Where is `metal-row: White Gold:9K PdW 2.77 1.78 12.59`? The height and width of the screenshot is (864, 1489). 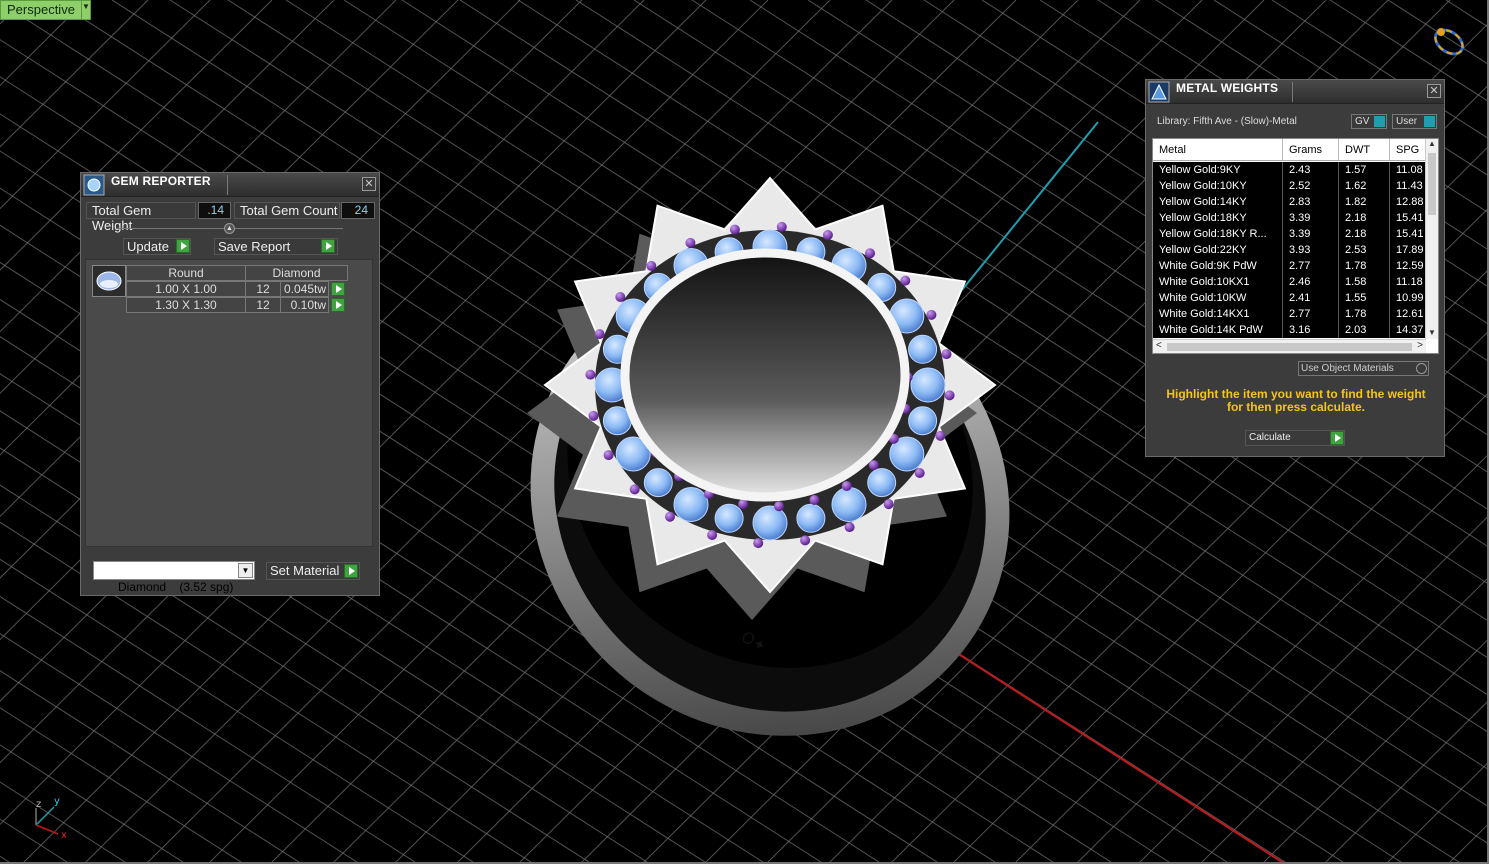
metal-row: White Gold:9K PdW 2.77 1.78 12.59 is located at coordinates (1289, 266).